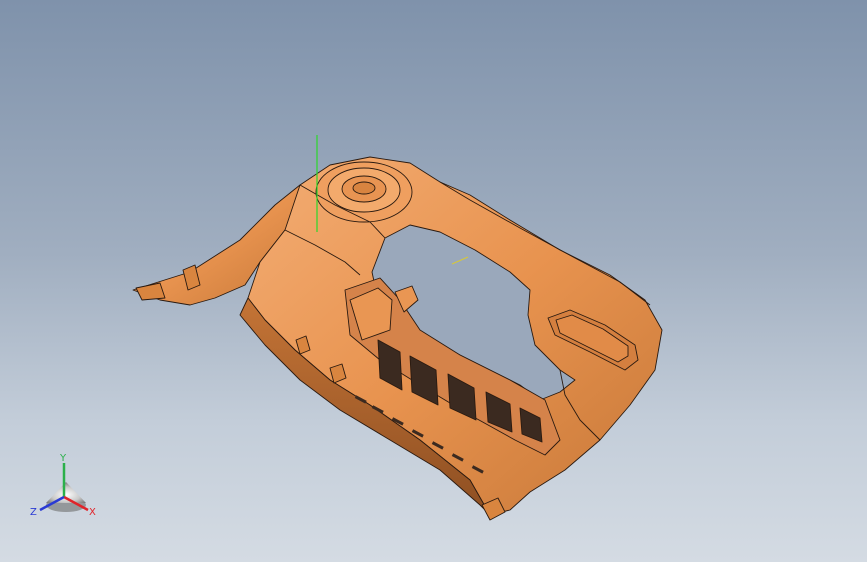 The height and width of the screenshot is (562, 867). Describe the element at coordinates (66, 492) in the screenshot. I see `triad-cone-icon` at that location.